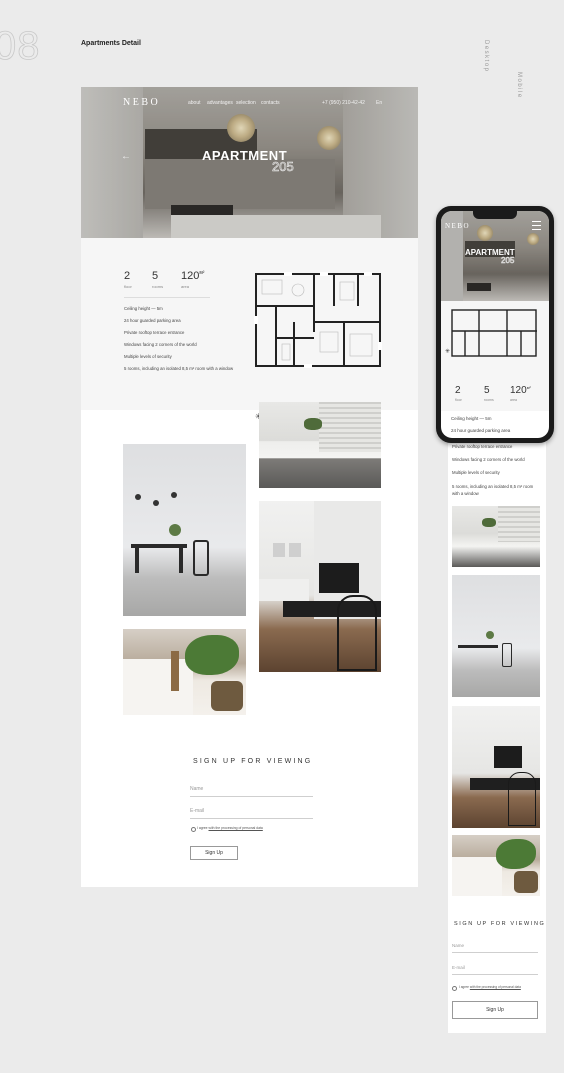 This screenshot has width=564, height=1073. What do you see at coordinates (514, 400) in the screenshot?
I see `mobile-stat-area-label: area` at bounding box center [514, 400].